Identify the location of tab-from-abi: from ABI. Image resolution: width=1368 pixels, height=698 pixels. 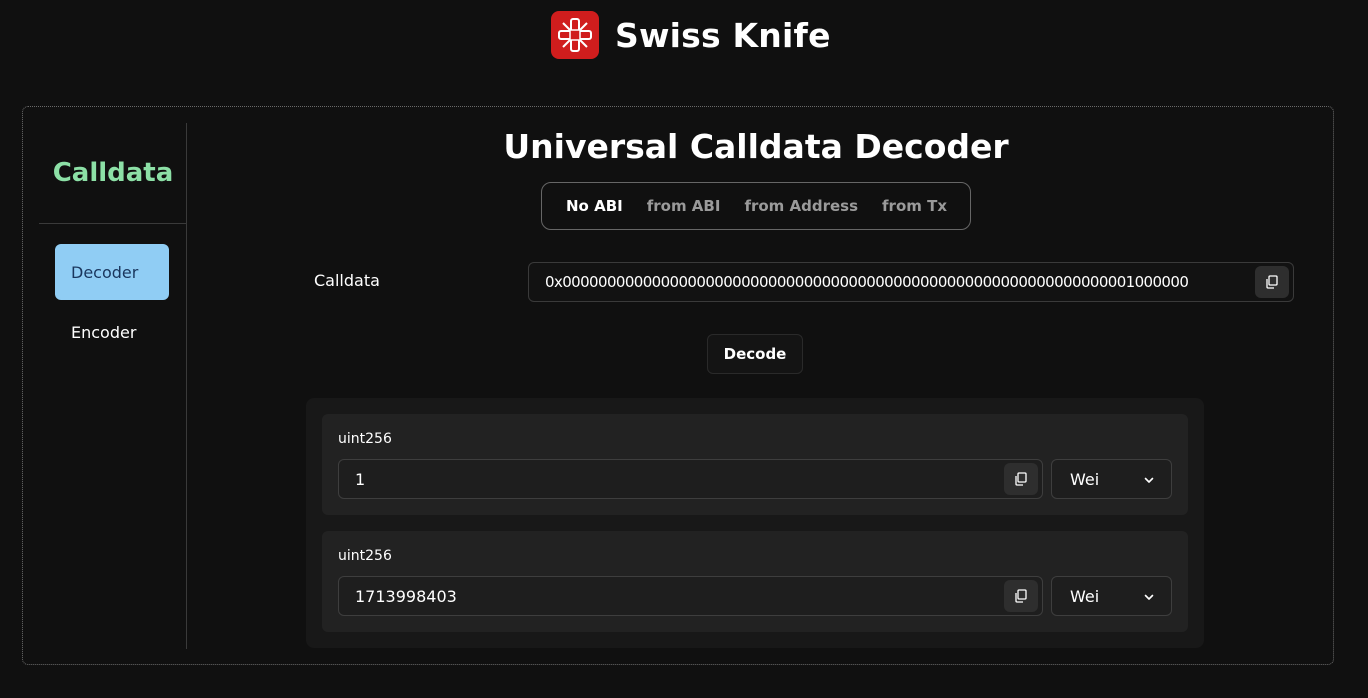
(684, 206).